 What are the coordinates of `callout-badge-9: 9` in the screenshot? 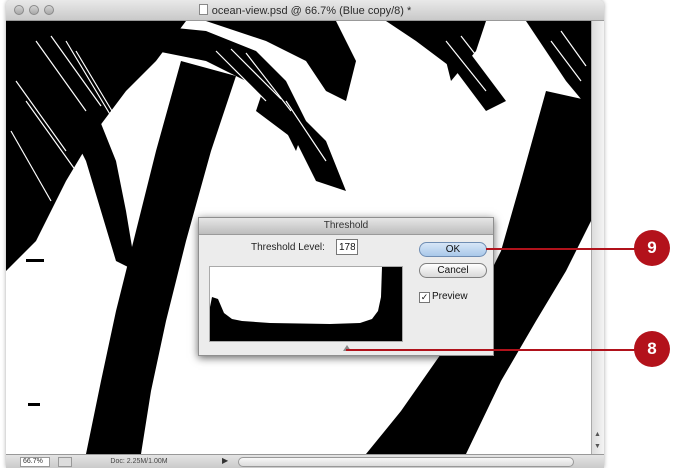 It's located at (652, 248).